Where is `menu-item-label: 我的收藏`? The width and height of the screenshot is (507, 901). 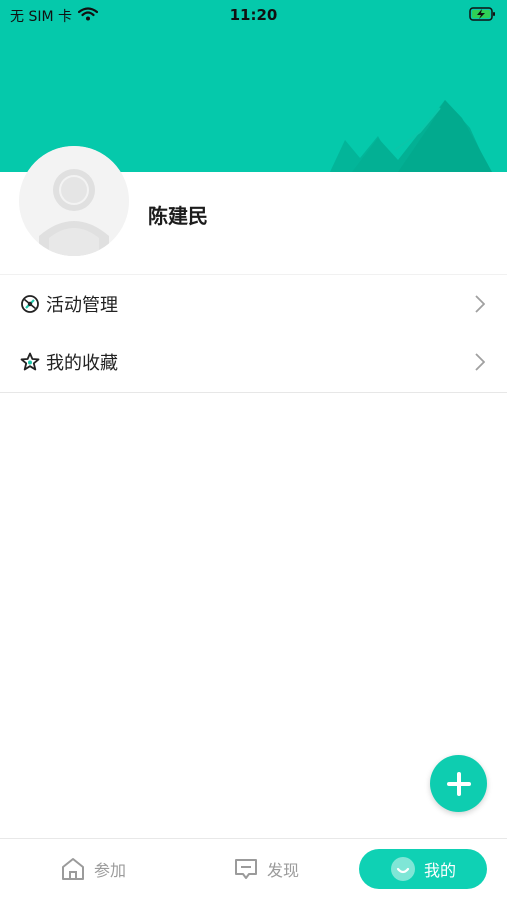
menu-item-label: 我的收藏 is located at coordinates (82, 363).